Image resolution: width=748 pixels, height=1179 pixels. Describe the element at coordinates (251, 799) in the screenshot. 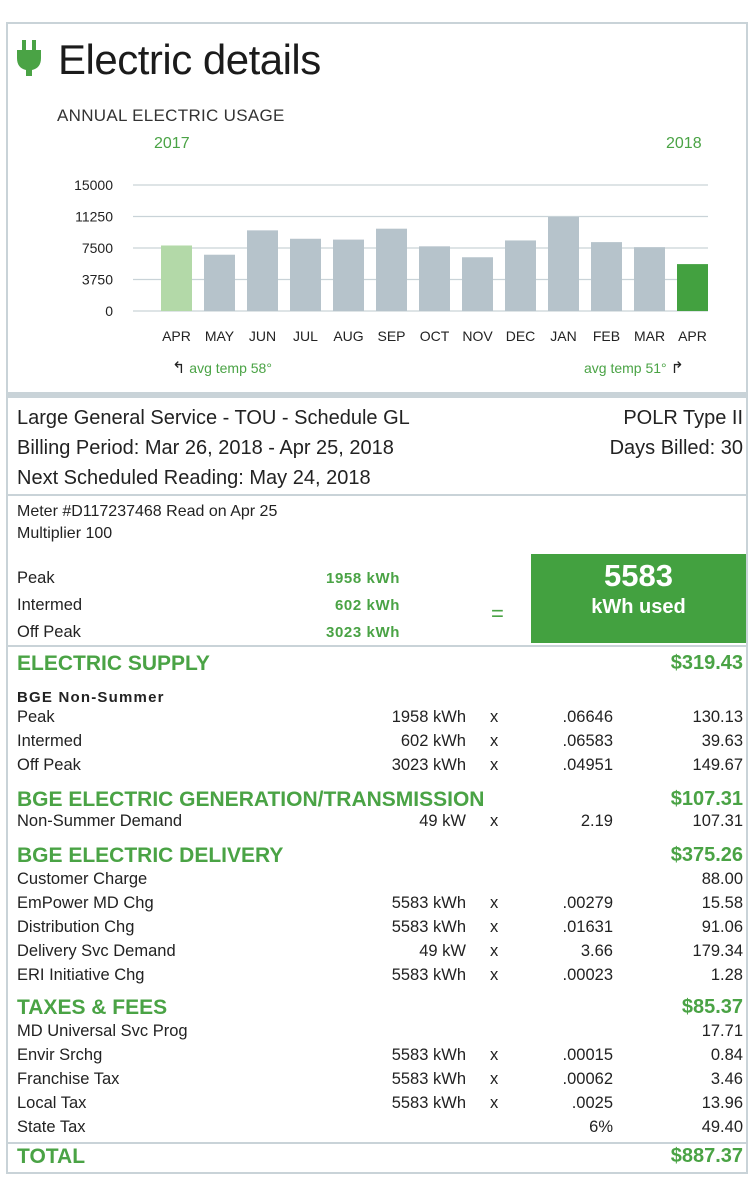

I see `section-title-generation: BGE ELECTRIC GENERATION/TRANSMISSION` at that location.